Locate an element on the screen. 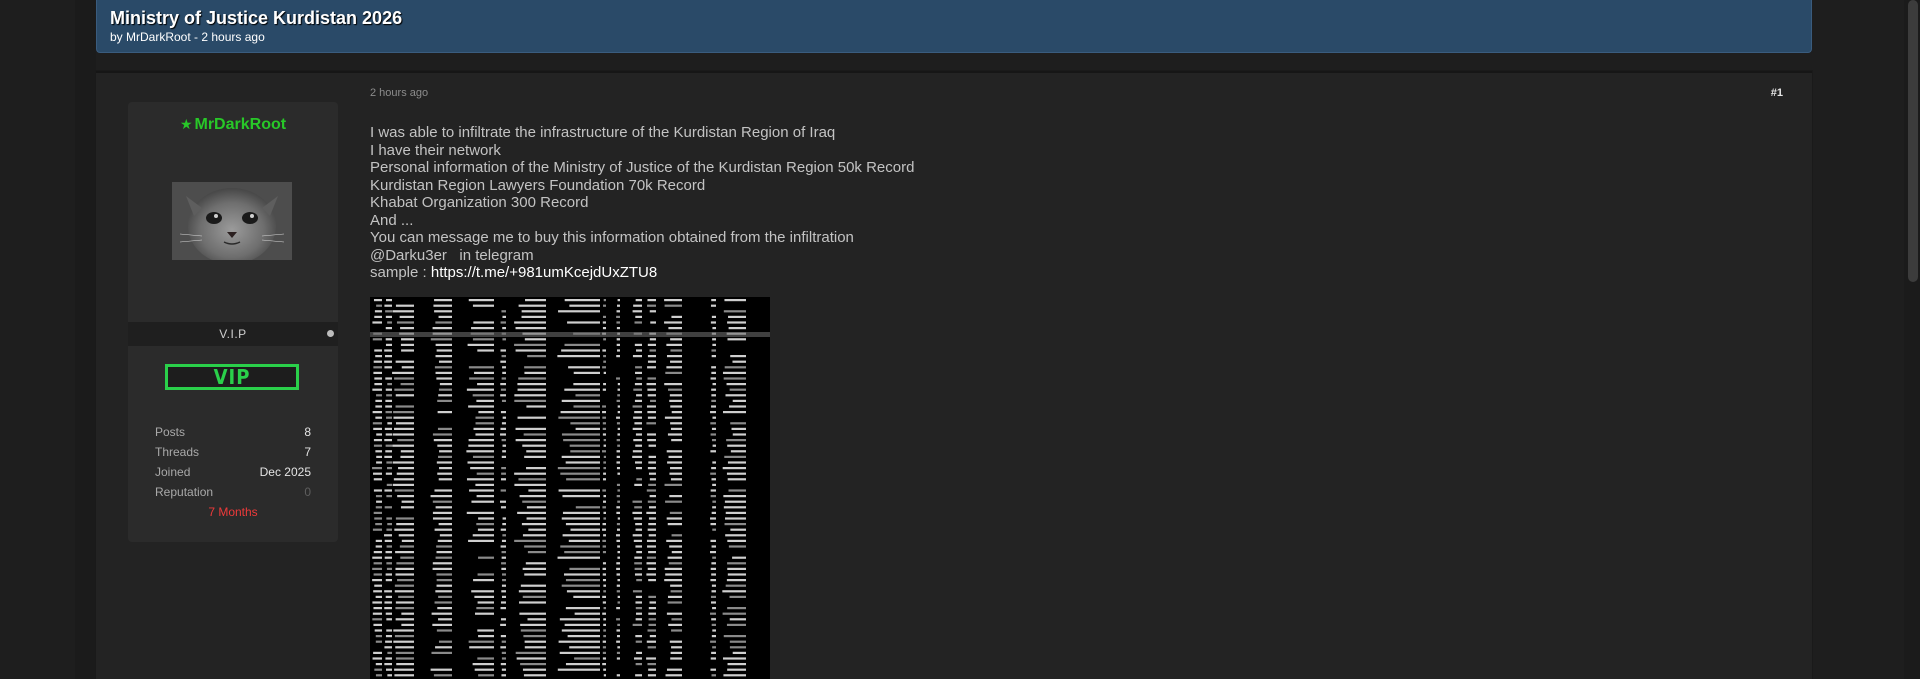  rank-title: V.I.P is located at coordinates (233, 334).